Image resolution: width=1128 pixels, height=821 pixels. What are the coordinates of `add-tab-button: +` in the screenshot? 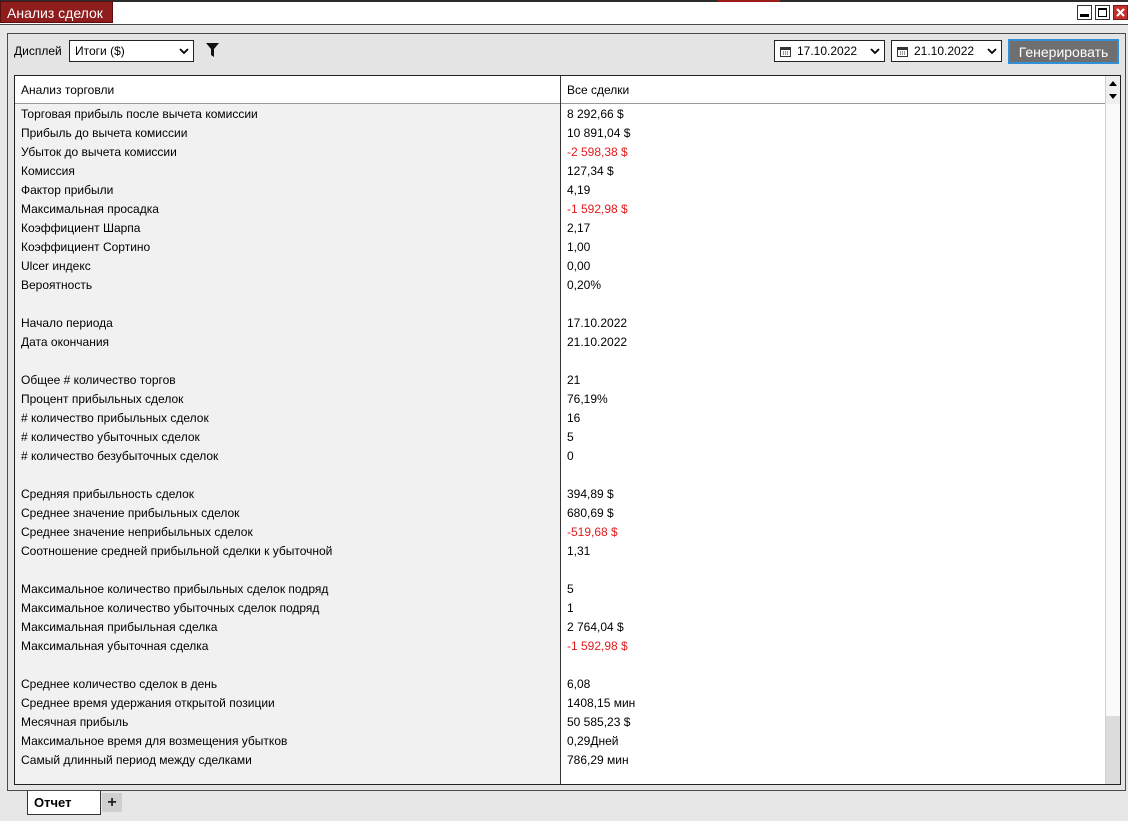 It's located at (112, 802).